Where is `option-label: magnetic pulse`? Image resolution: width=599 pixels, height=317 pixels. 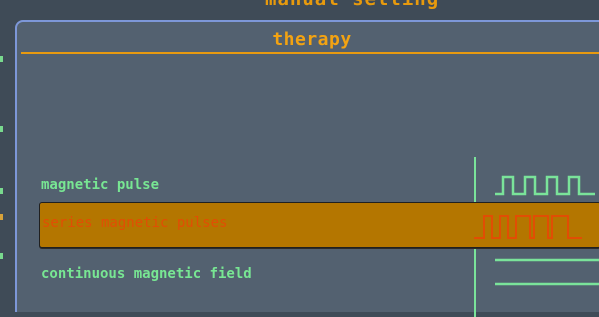
option-label: magnetic pulse is located at coordinates (100, 185).